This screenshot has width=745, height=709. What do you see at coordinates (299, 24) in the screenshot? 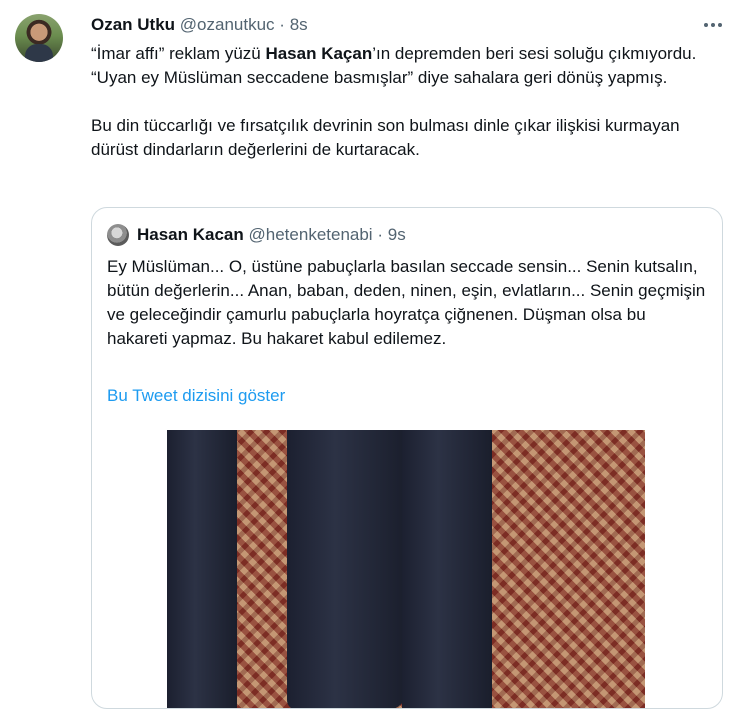
I see `tweet-time: 8s` at bounding box center [299, 24].